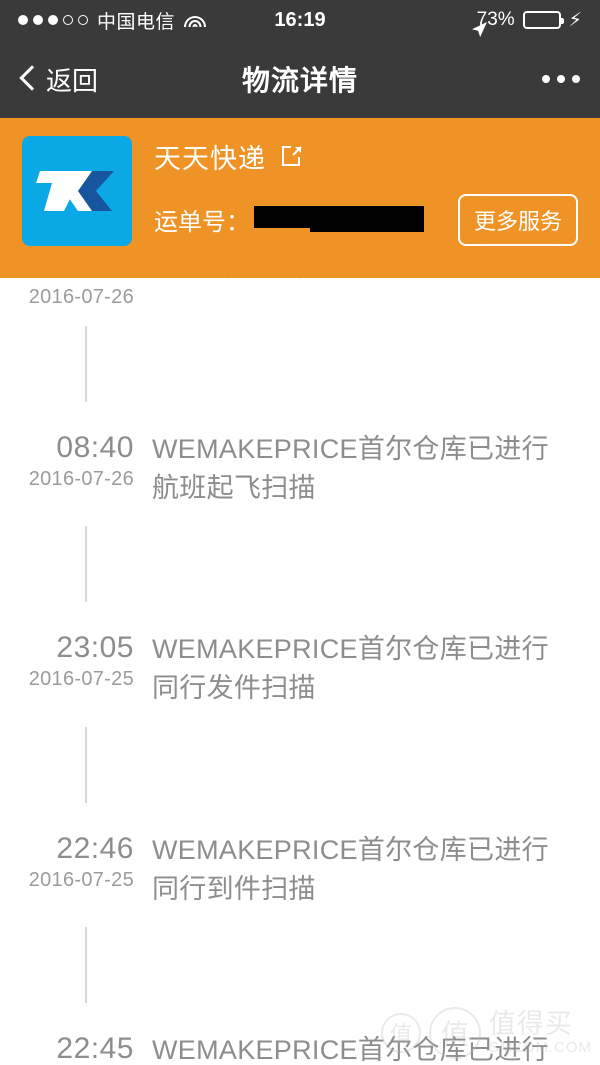  Describe the element at coordinates (72, 80) in the screenshot. I see `back-button-label: 返回` at that location.